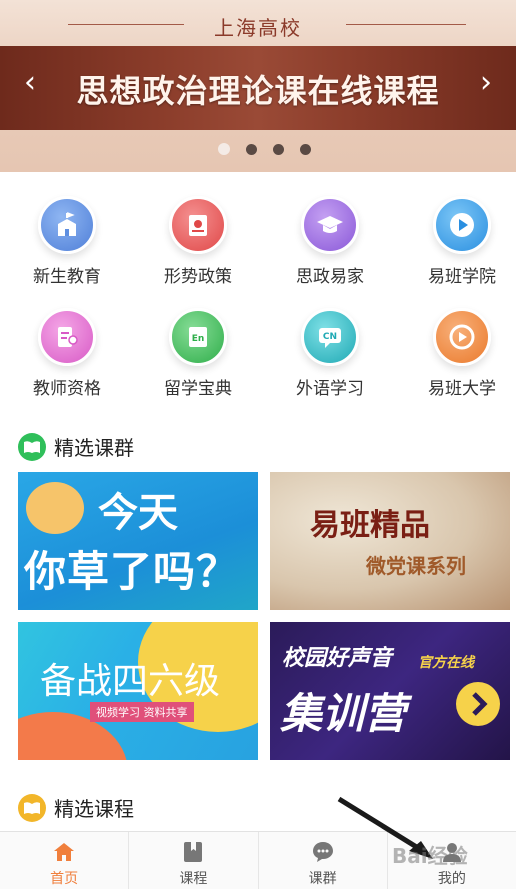  I want to click on carousel-dots, so click(264, 149).